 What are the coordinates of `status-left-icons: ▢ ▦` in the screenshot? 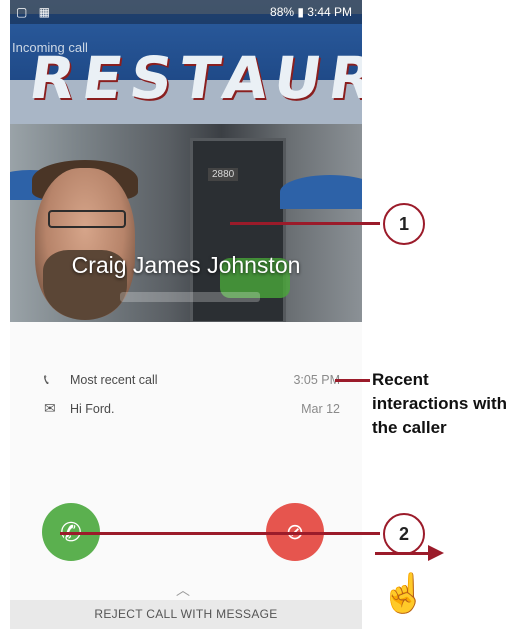 It's located at (35, 12).